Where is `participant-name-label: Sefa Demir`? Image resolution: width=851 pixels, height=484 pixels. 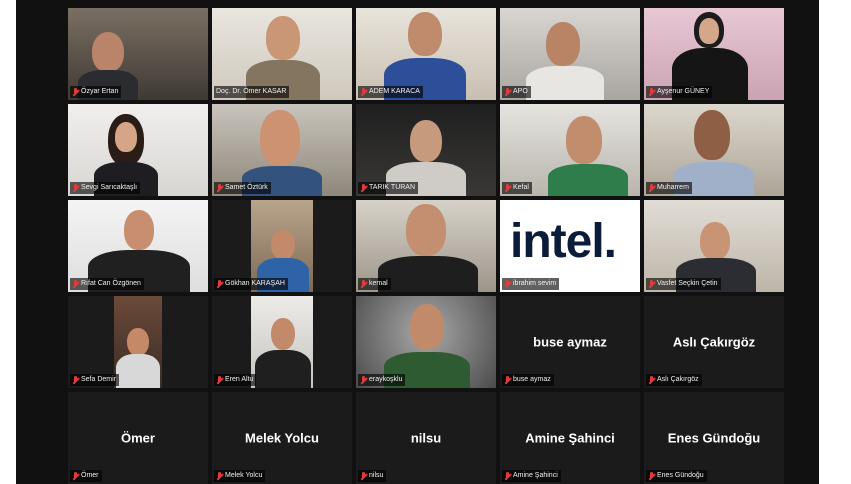
participant-name-label: Sefa Demir is located at coordinates (95, 380).